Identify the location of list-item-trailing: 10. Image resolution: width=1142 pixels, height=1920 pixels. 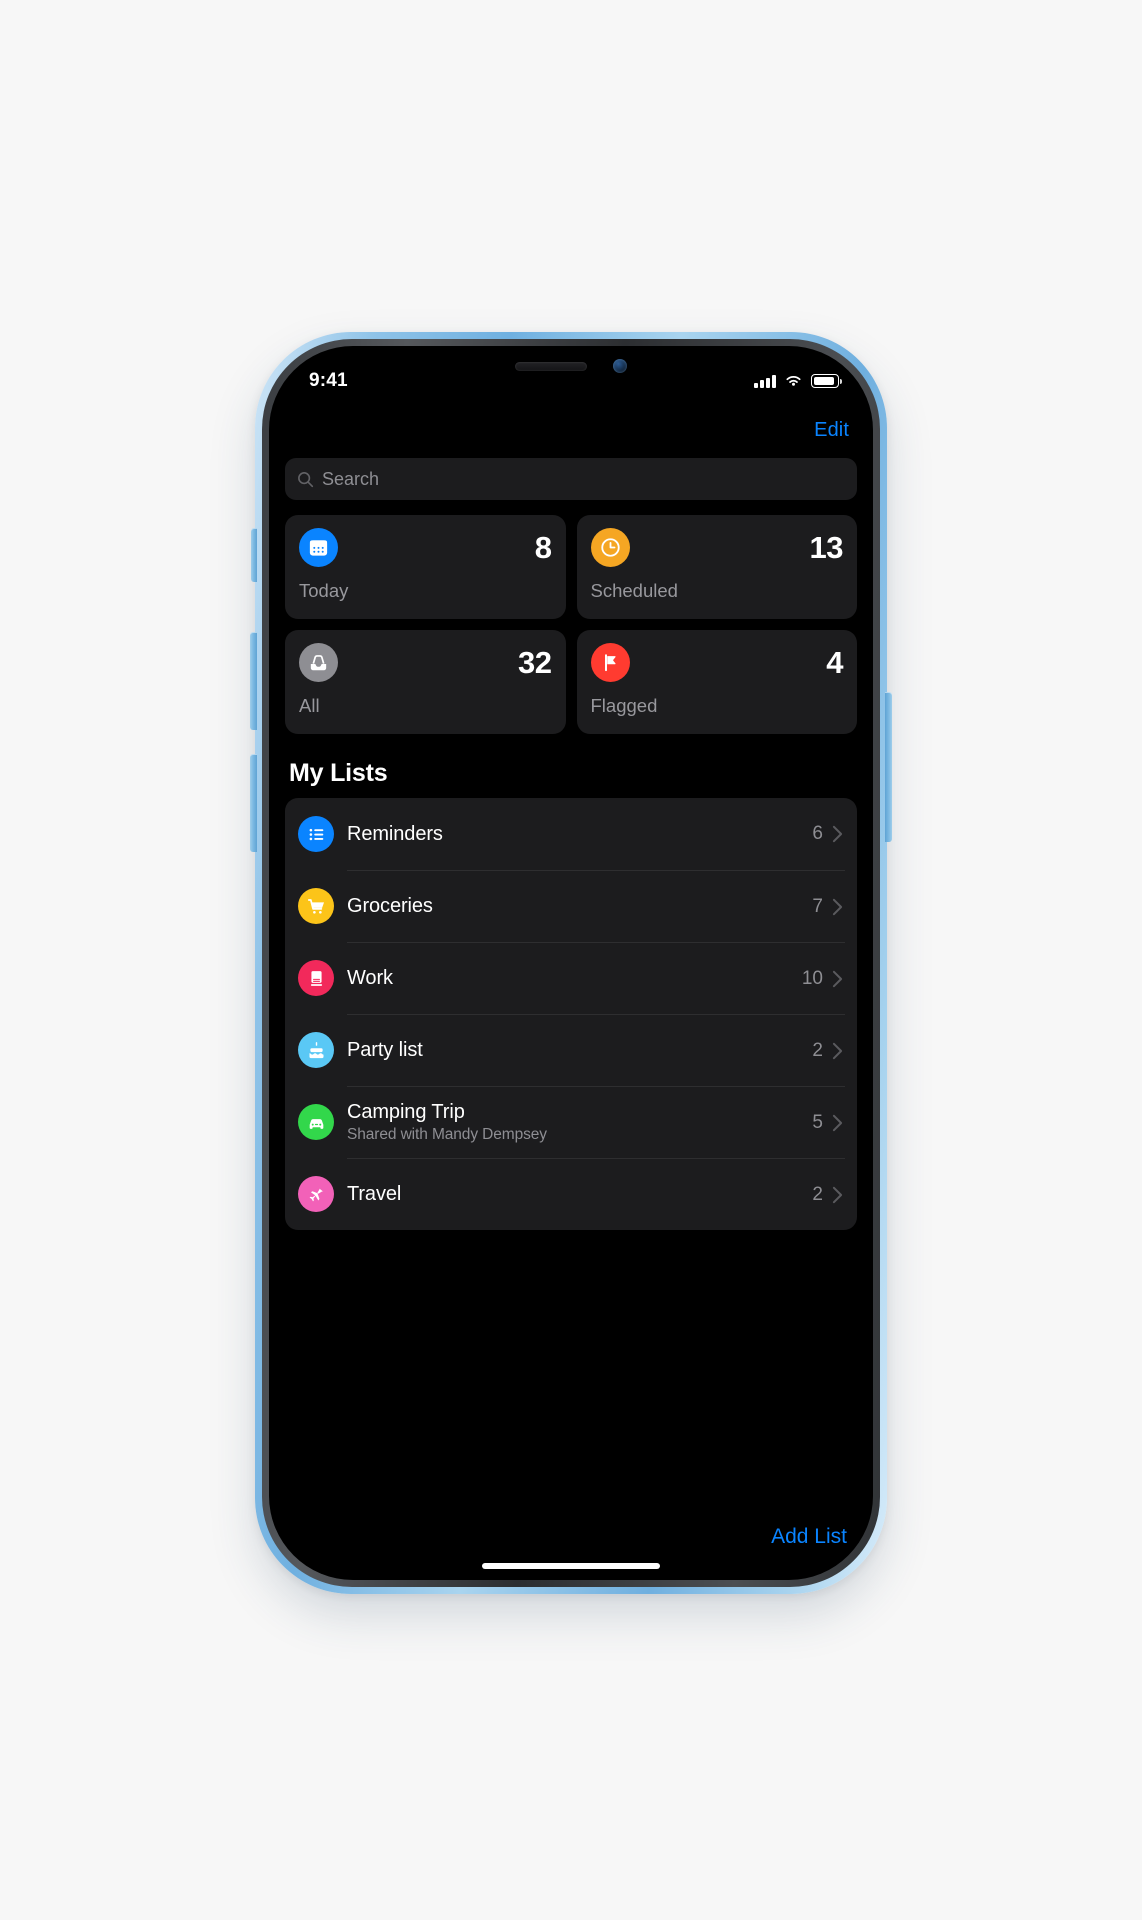
(822, 979).